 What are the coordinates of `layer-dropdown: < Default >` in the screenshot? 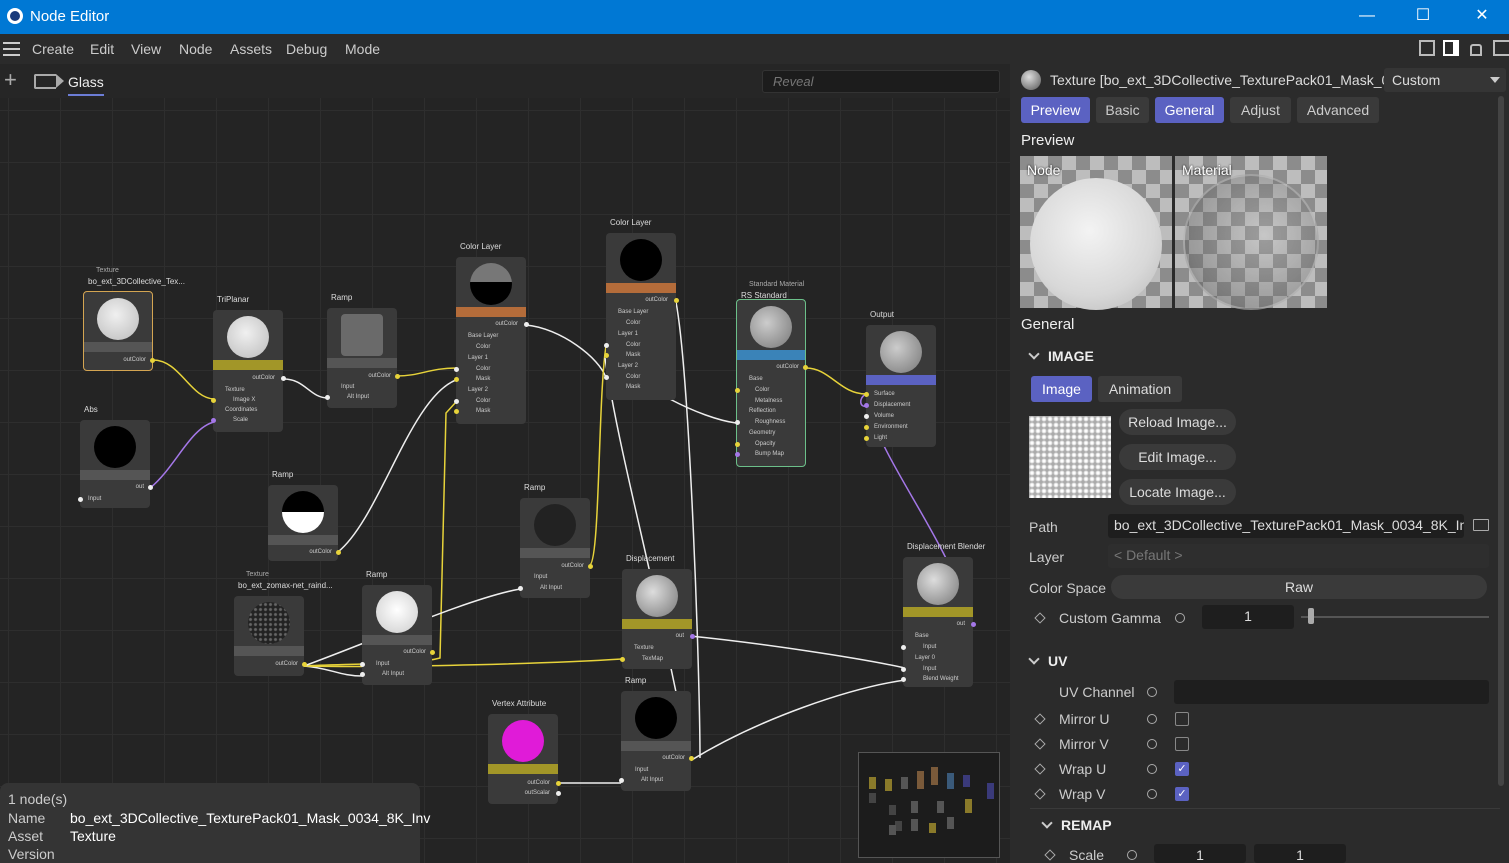 It's located at (1298, 556).